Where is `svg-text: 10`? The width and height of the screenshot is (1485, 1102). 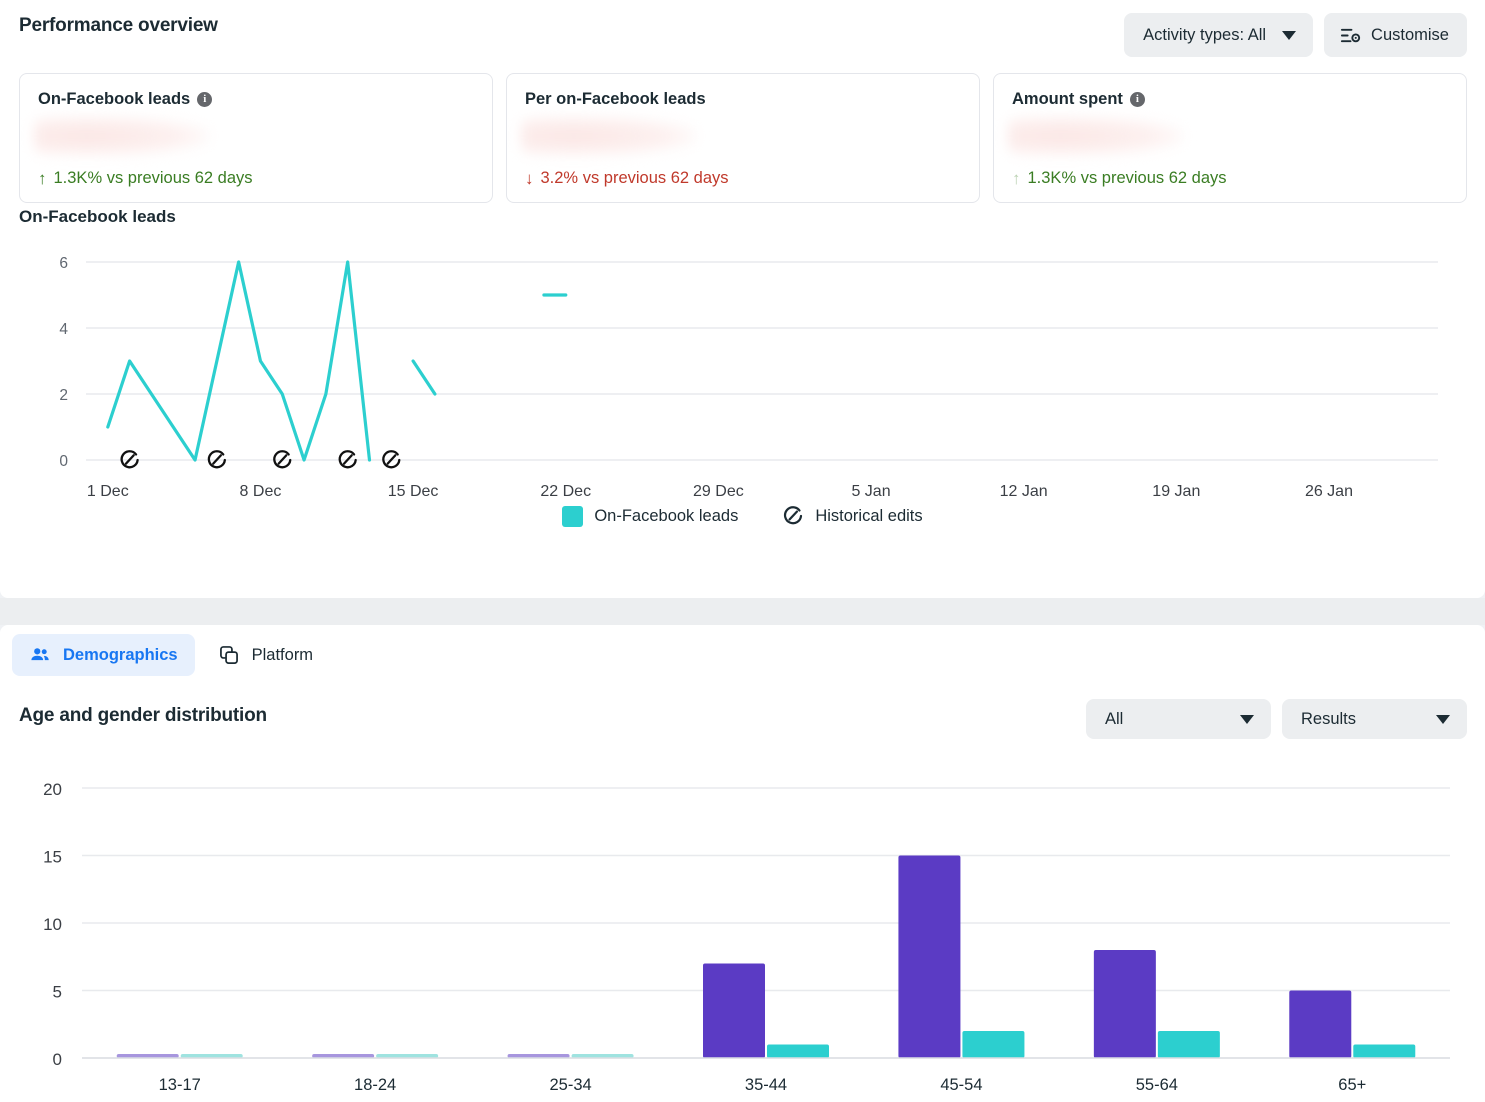
svg-text: 10 is located at coordinates (52, 924).